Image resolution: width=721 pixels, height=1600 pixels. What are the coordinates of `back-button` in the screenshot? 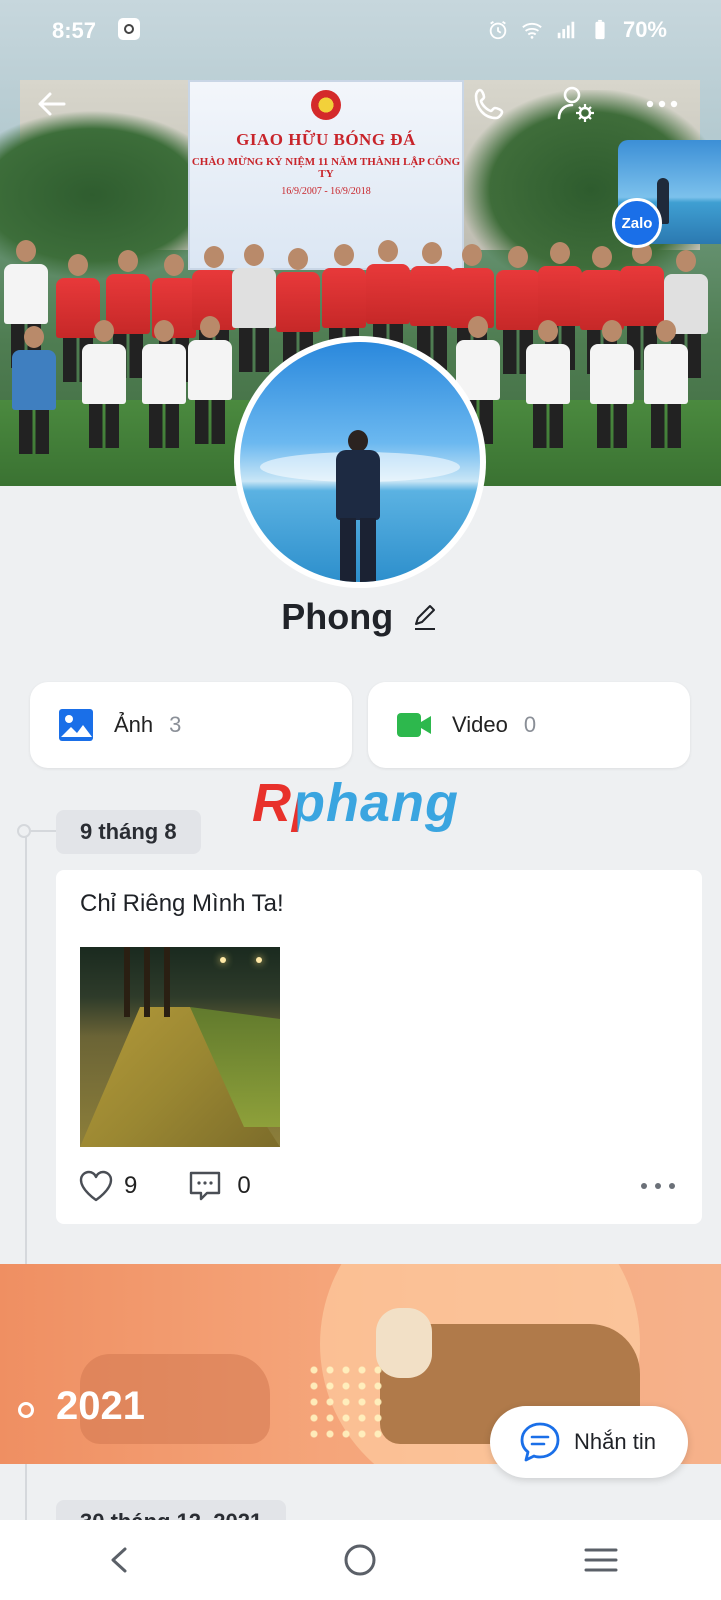 It's located at (52, 104).